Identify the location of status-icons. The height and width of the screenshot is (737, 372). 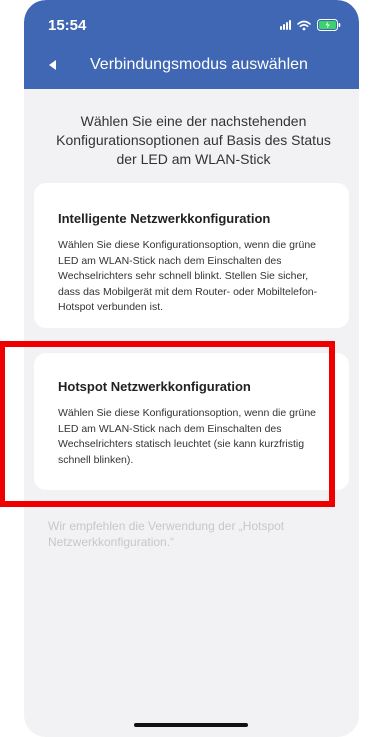
(310, 25).